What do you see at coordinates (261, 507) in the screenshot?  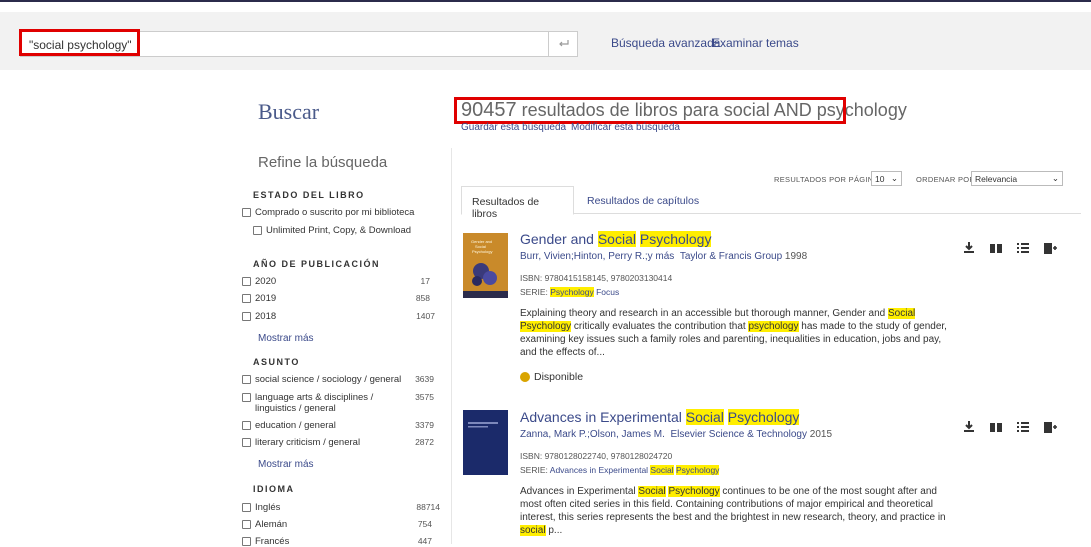 I see `facet-item: Inglés` at bounding box center [261, 507].